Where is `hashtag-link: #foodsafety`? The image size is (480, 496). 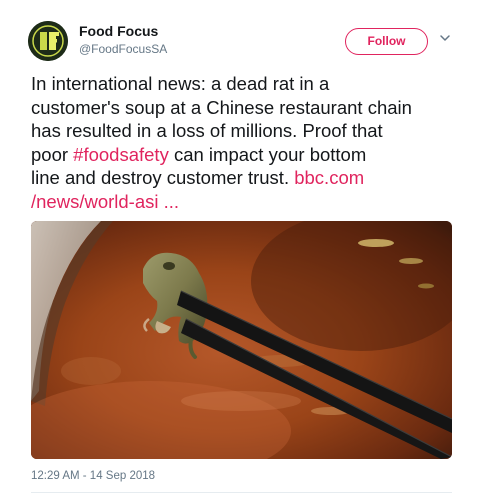 hashtag-link: #foodsafety is located at coordinates (121, 154).